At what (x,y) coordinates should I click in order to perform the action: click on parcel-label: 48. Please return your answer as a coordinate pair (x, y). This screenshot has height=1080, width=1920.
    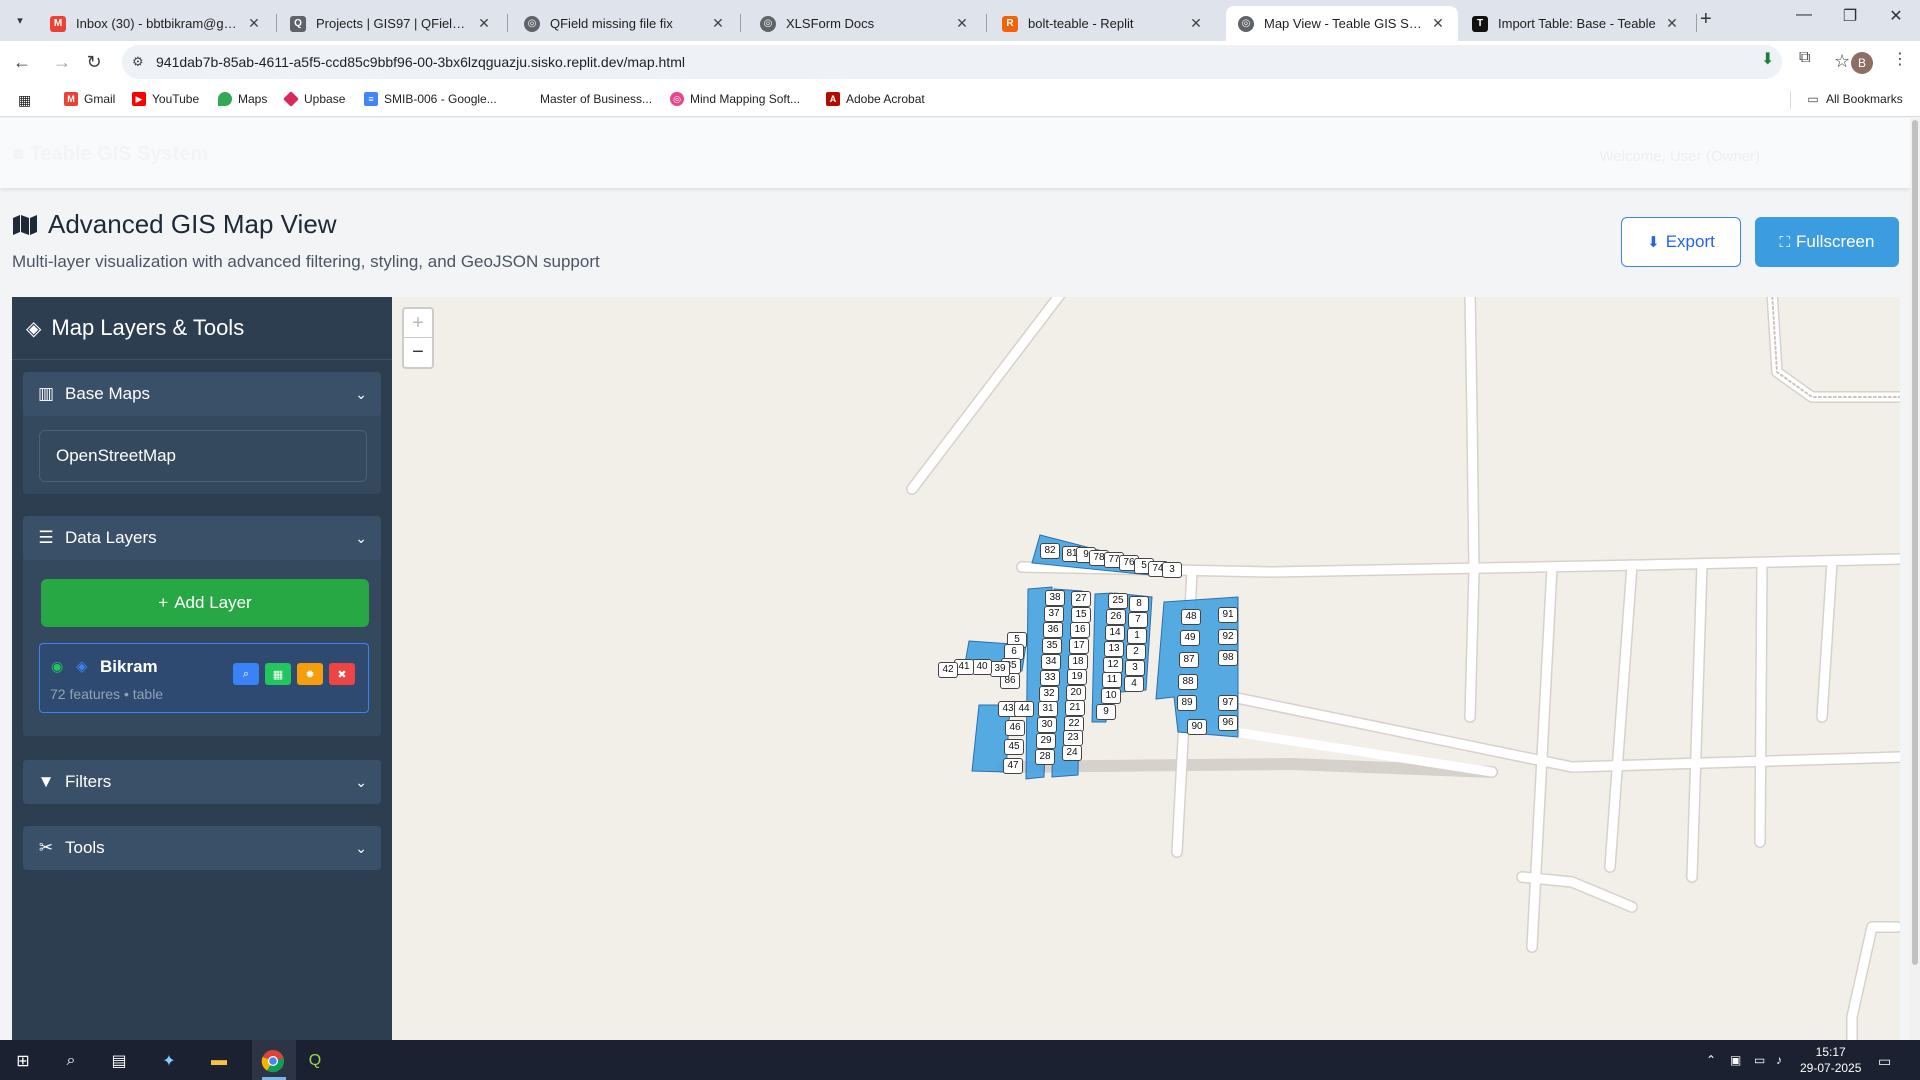
    Looking at the image, I should click on (1191, 617).